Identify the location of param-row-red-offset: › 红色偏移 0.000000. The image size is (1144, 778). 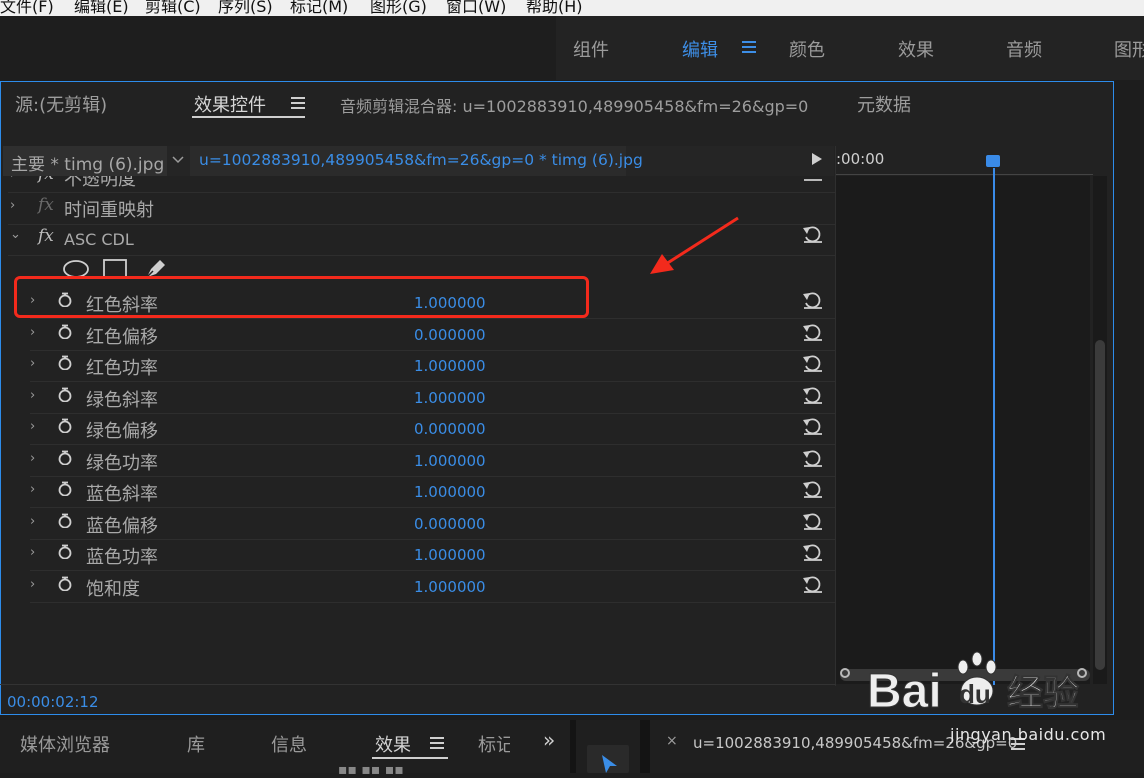
(432, 335).